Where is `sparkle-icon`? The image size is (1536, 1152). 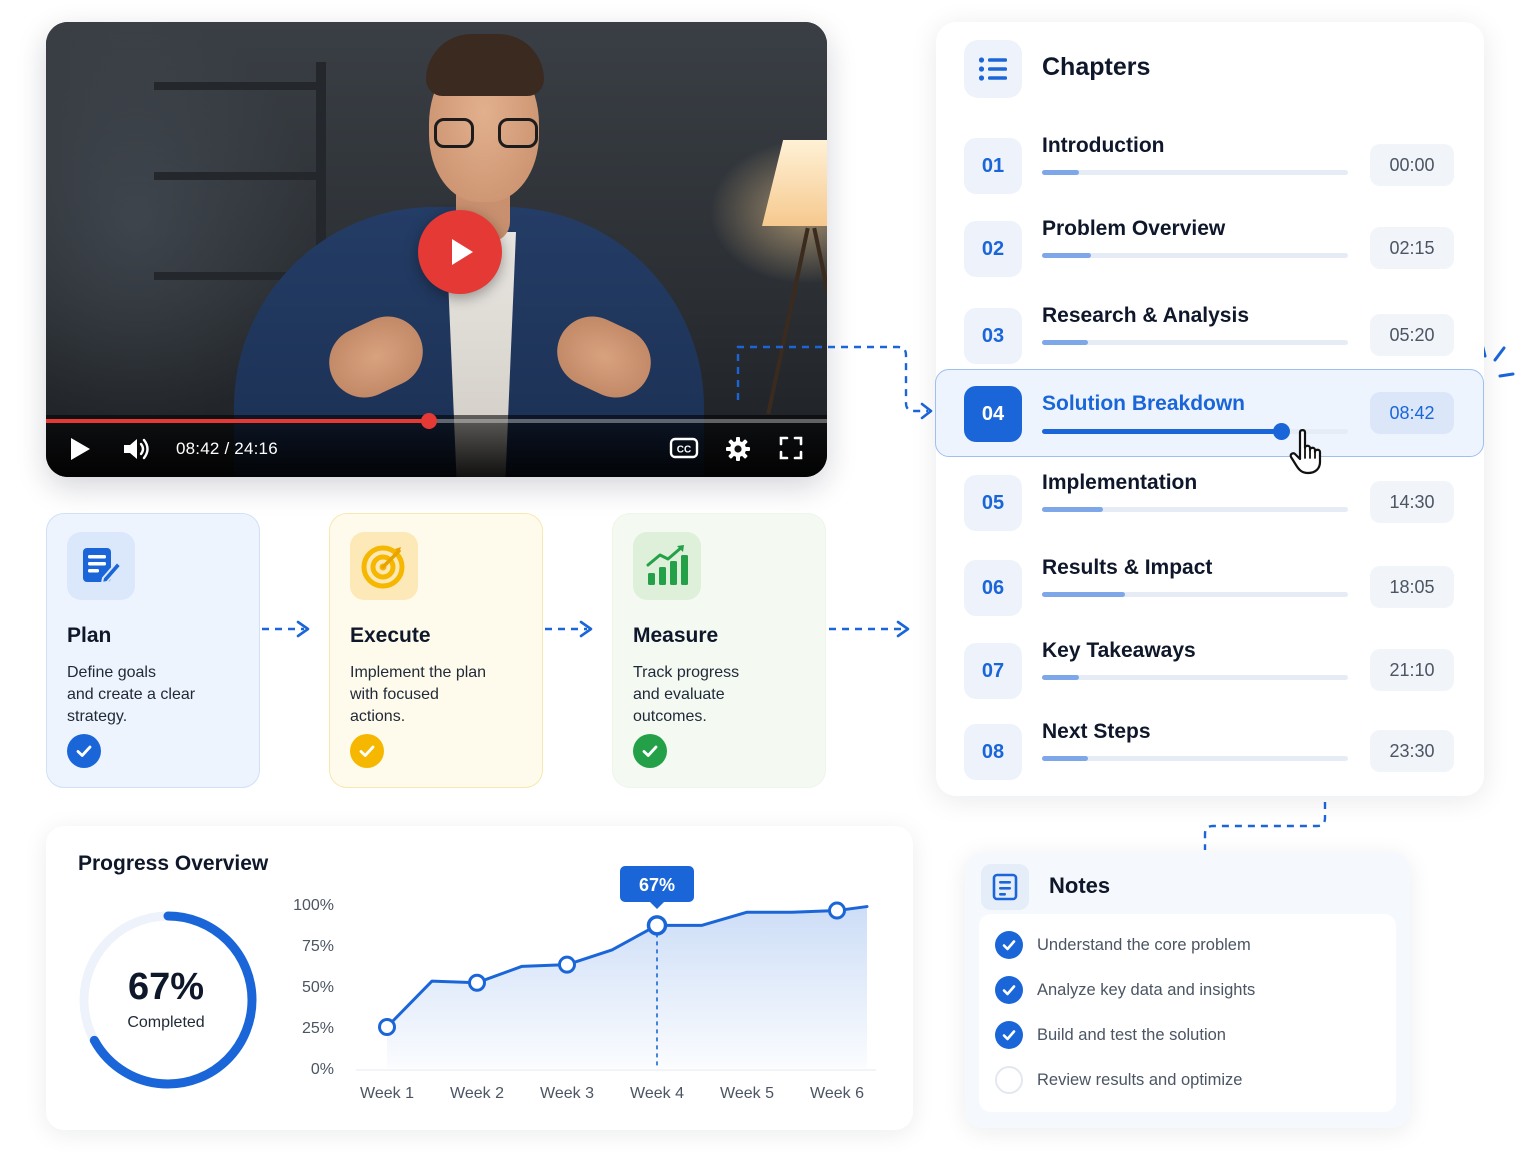 sparkle-icon is located at coordinates (1497, 360).